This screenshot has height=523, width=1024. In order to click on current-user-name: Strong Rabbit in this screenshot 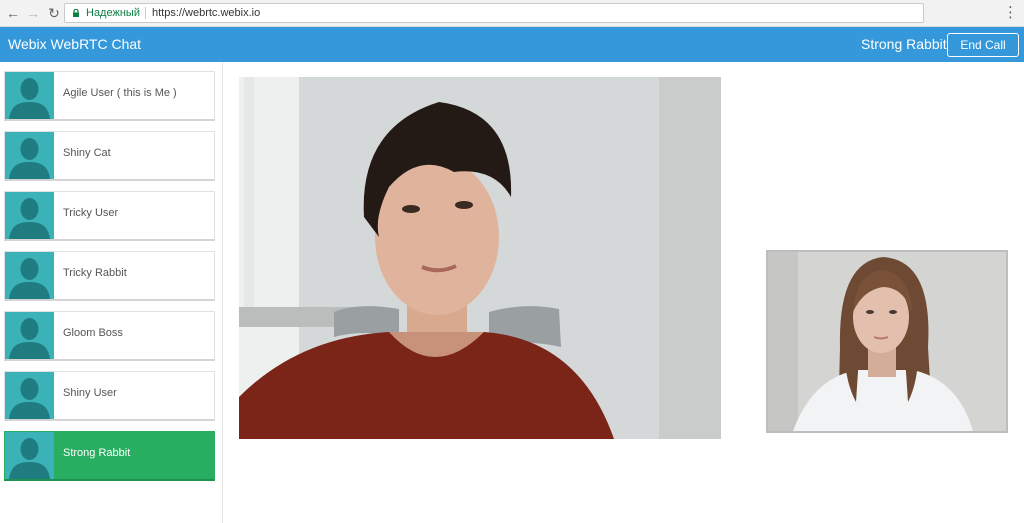, I will do `click(904, 44)`.